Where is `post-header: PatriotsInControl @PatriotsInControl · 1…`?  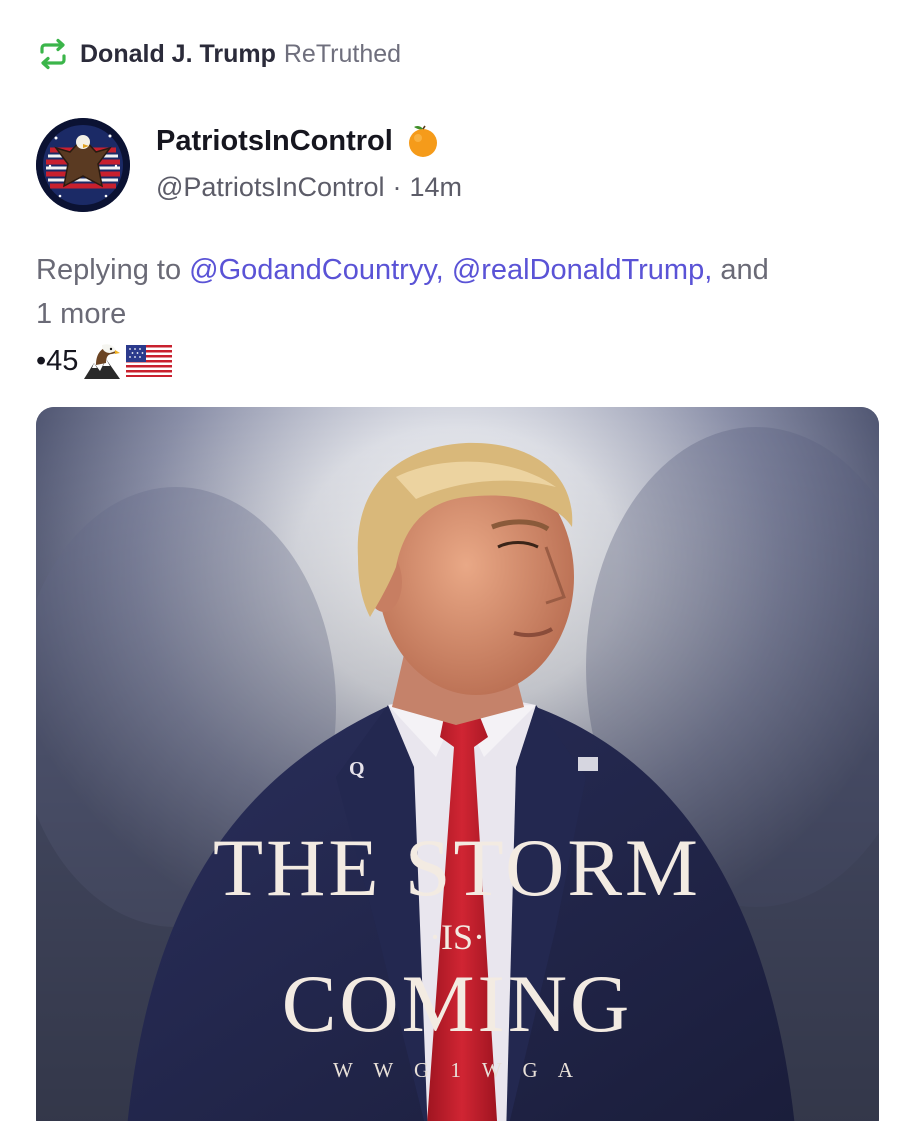 post-header: PatriotsInControl @PatriotsInControl · 1… is located at coordinates (456, 166).